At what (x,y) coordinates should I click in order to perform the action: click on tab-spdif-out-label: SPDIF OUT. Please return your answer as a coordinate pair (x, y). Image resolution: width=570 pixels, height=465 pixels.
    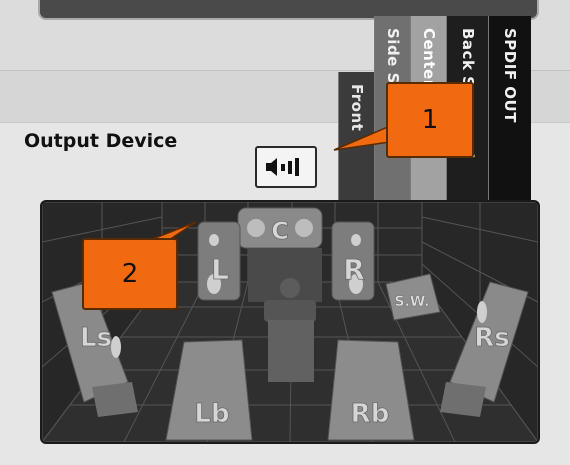
    Looking at the image, I should click on (510, 75).